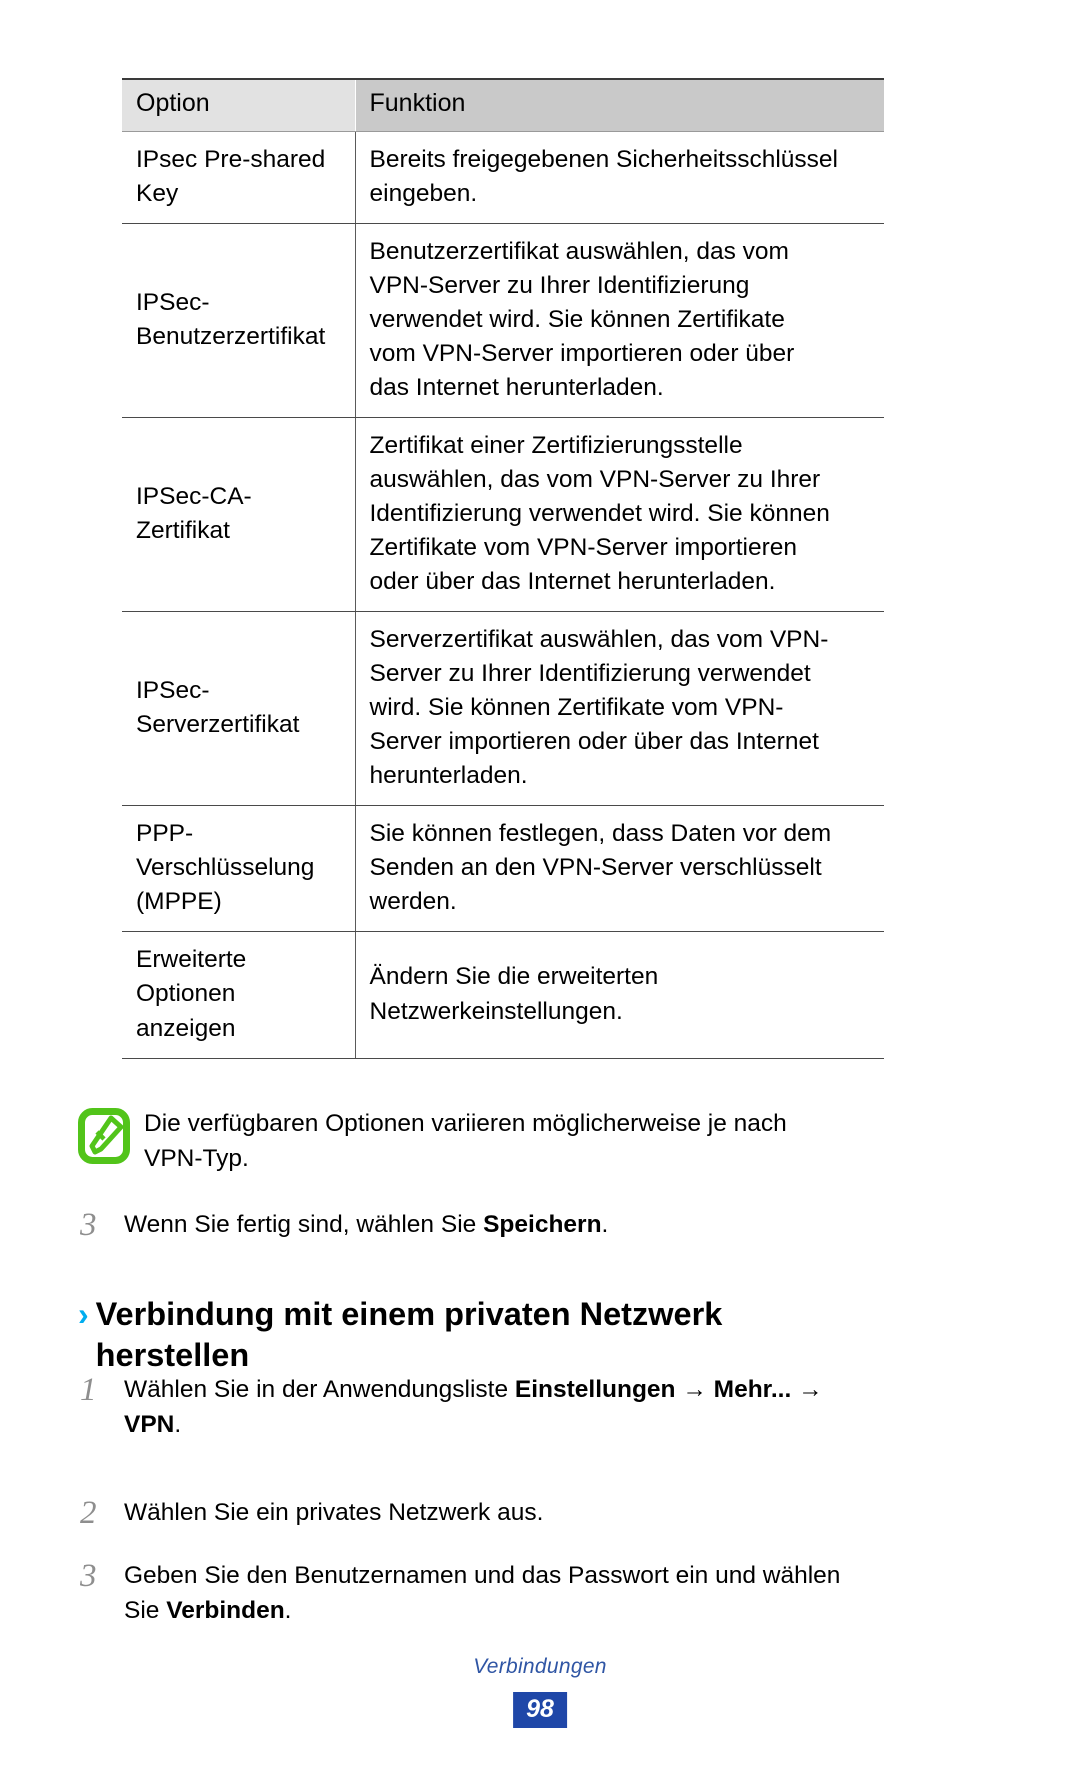  What do you see at coordinates (423, 193) in the screenshot?
I see `function-line: eingeben.` at bounding box center [423, 193].